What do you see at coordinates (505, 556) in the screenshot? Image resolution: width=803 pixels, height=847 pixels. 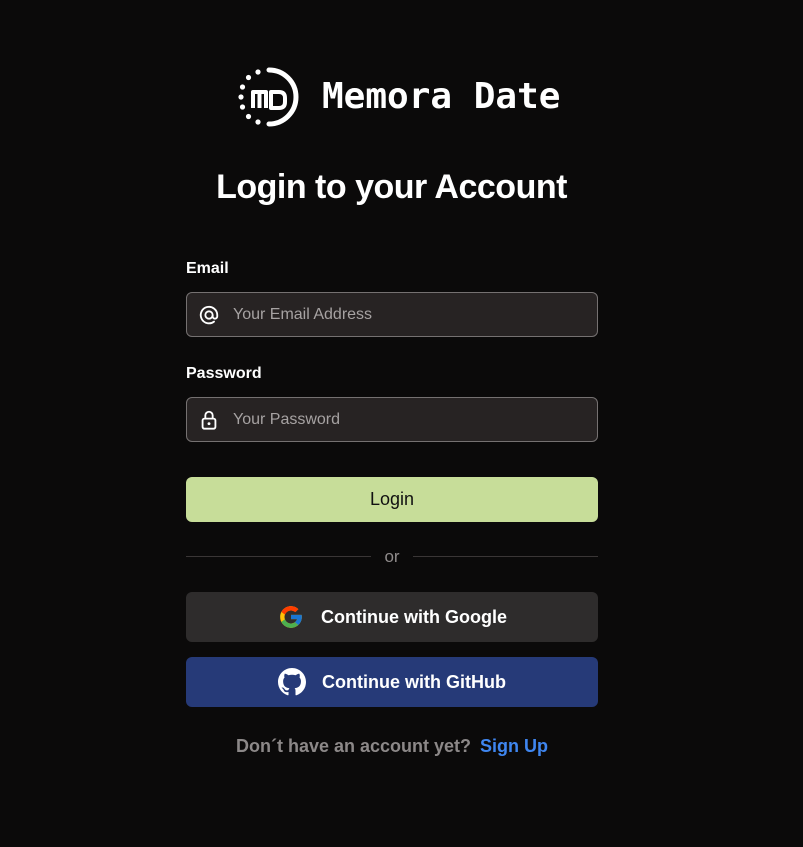 I see `divider-line-right` at bounding box center [505, 556].